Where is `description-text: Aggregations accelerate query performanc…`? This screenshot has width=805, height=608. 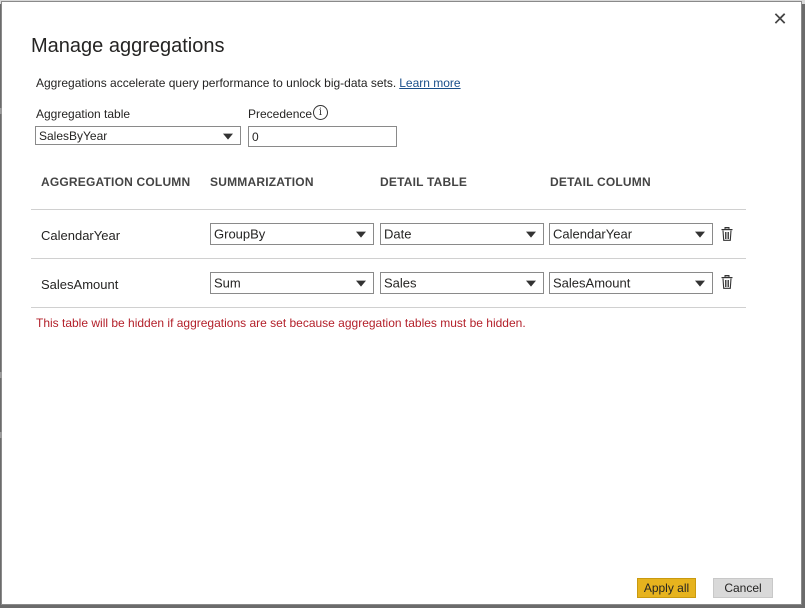
description-text: Aggregations accelerate query performanc… is located at coordinates (216, 83).